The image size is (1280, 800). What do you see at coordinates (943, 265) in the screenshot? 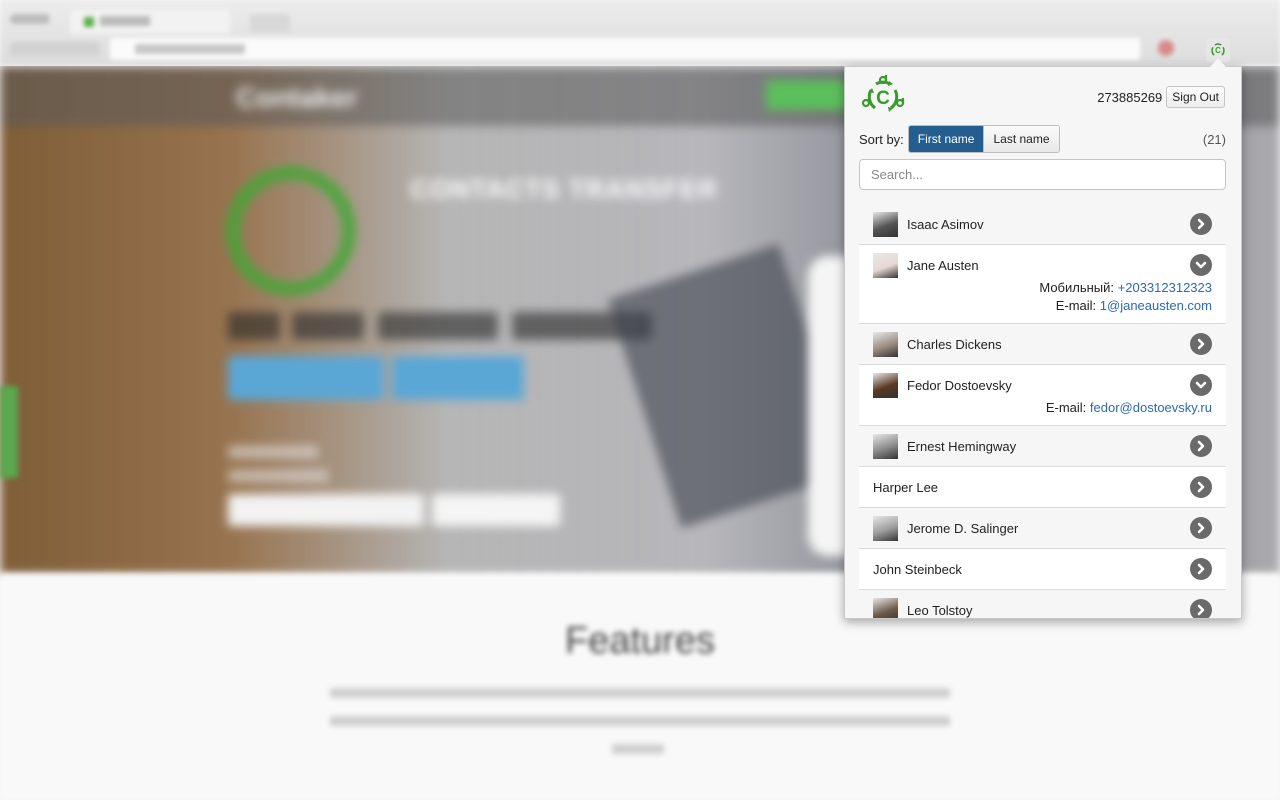
I see `contact-name: Jane Austen` at bounding box center [943, 265].